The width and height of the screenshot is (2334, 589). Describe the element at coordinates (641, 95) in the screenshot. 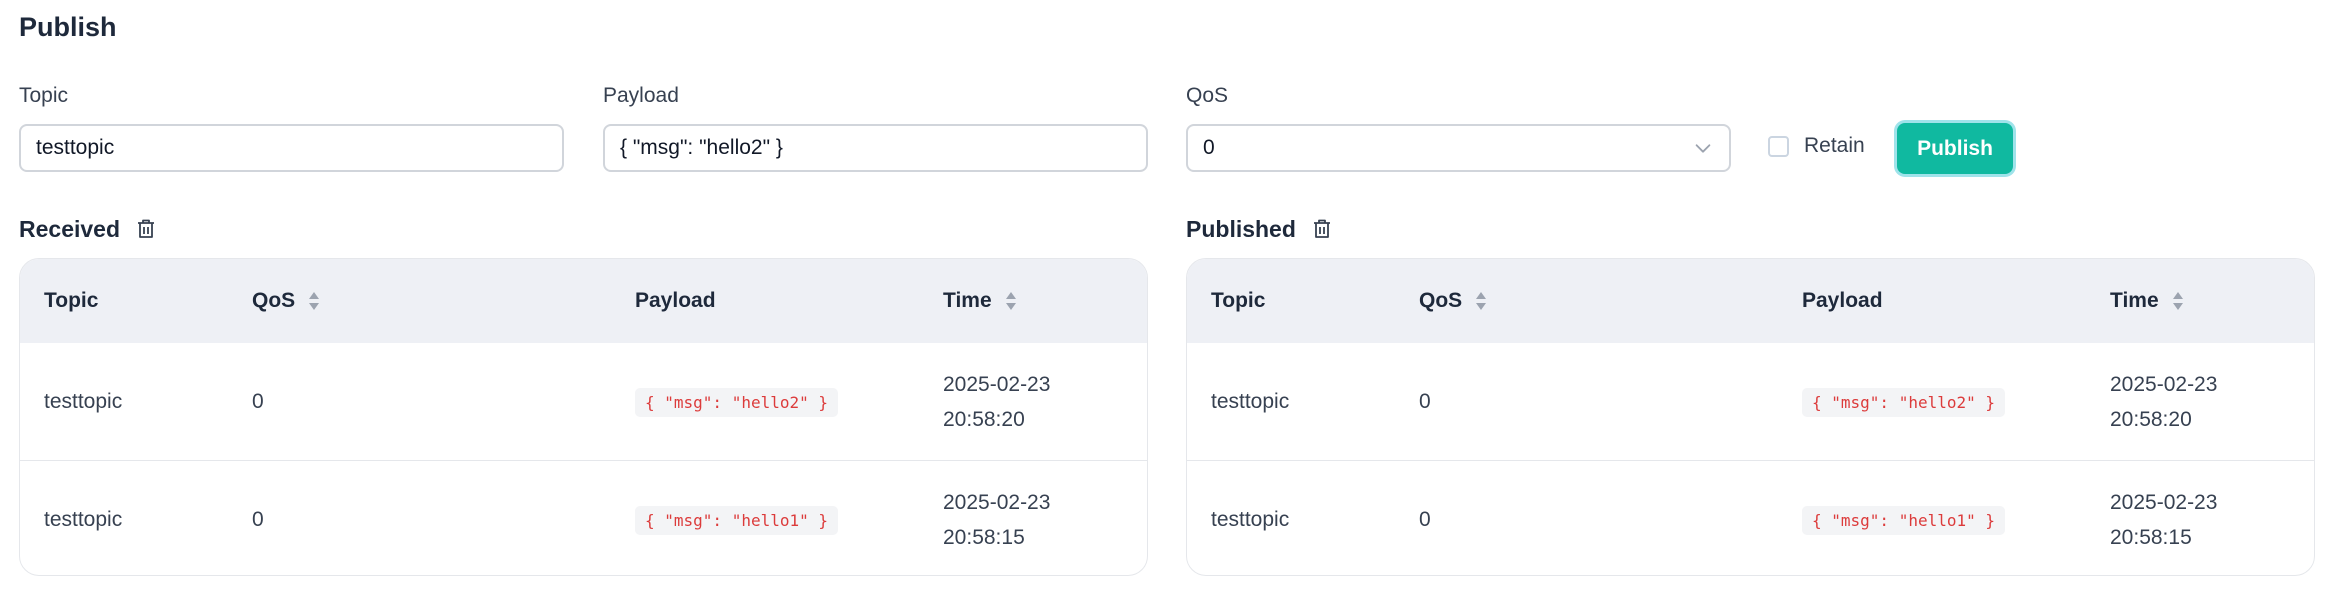

I see `payload-label: Payload` at that location.